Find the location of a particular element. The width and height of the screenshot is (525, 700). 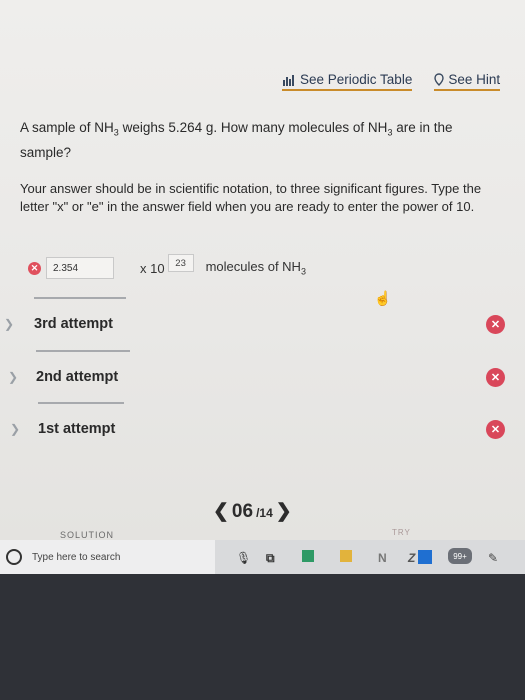

see-periodic-table-link: See Periodic Table is located at coordinates (347, 81).